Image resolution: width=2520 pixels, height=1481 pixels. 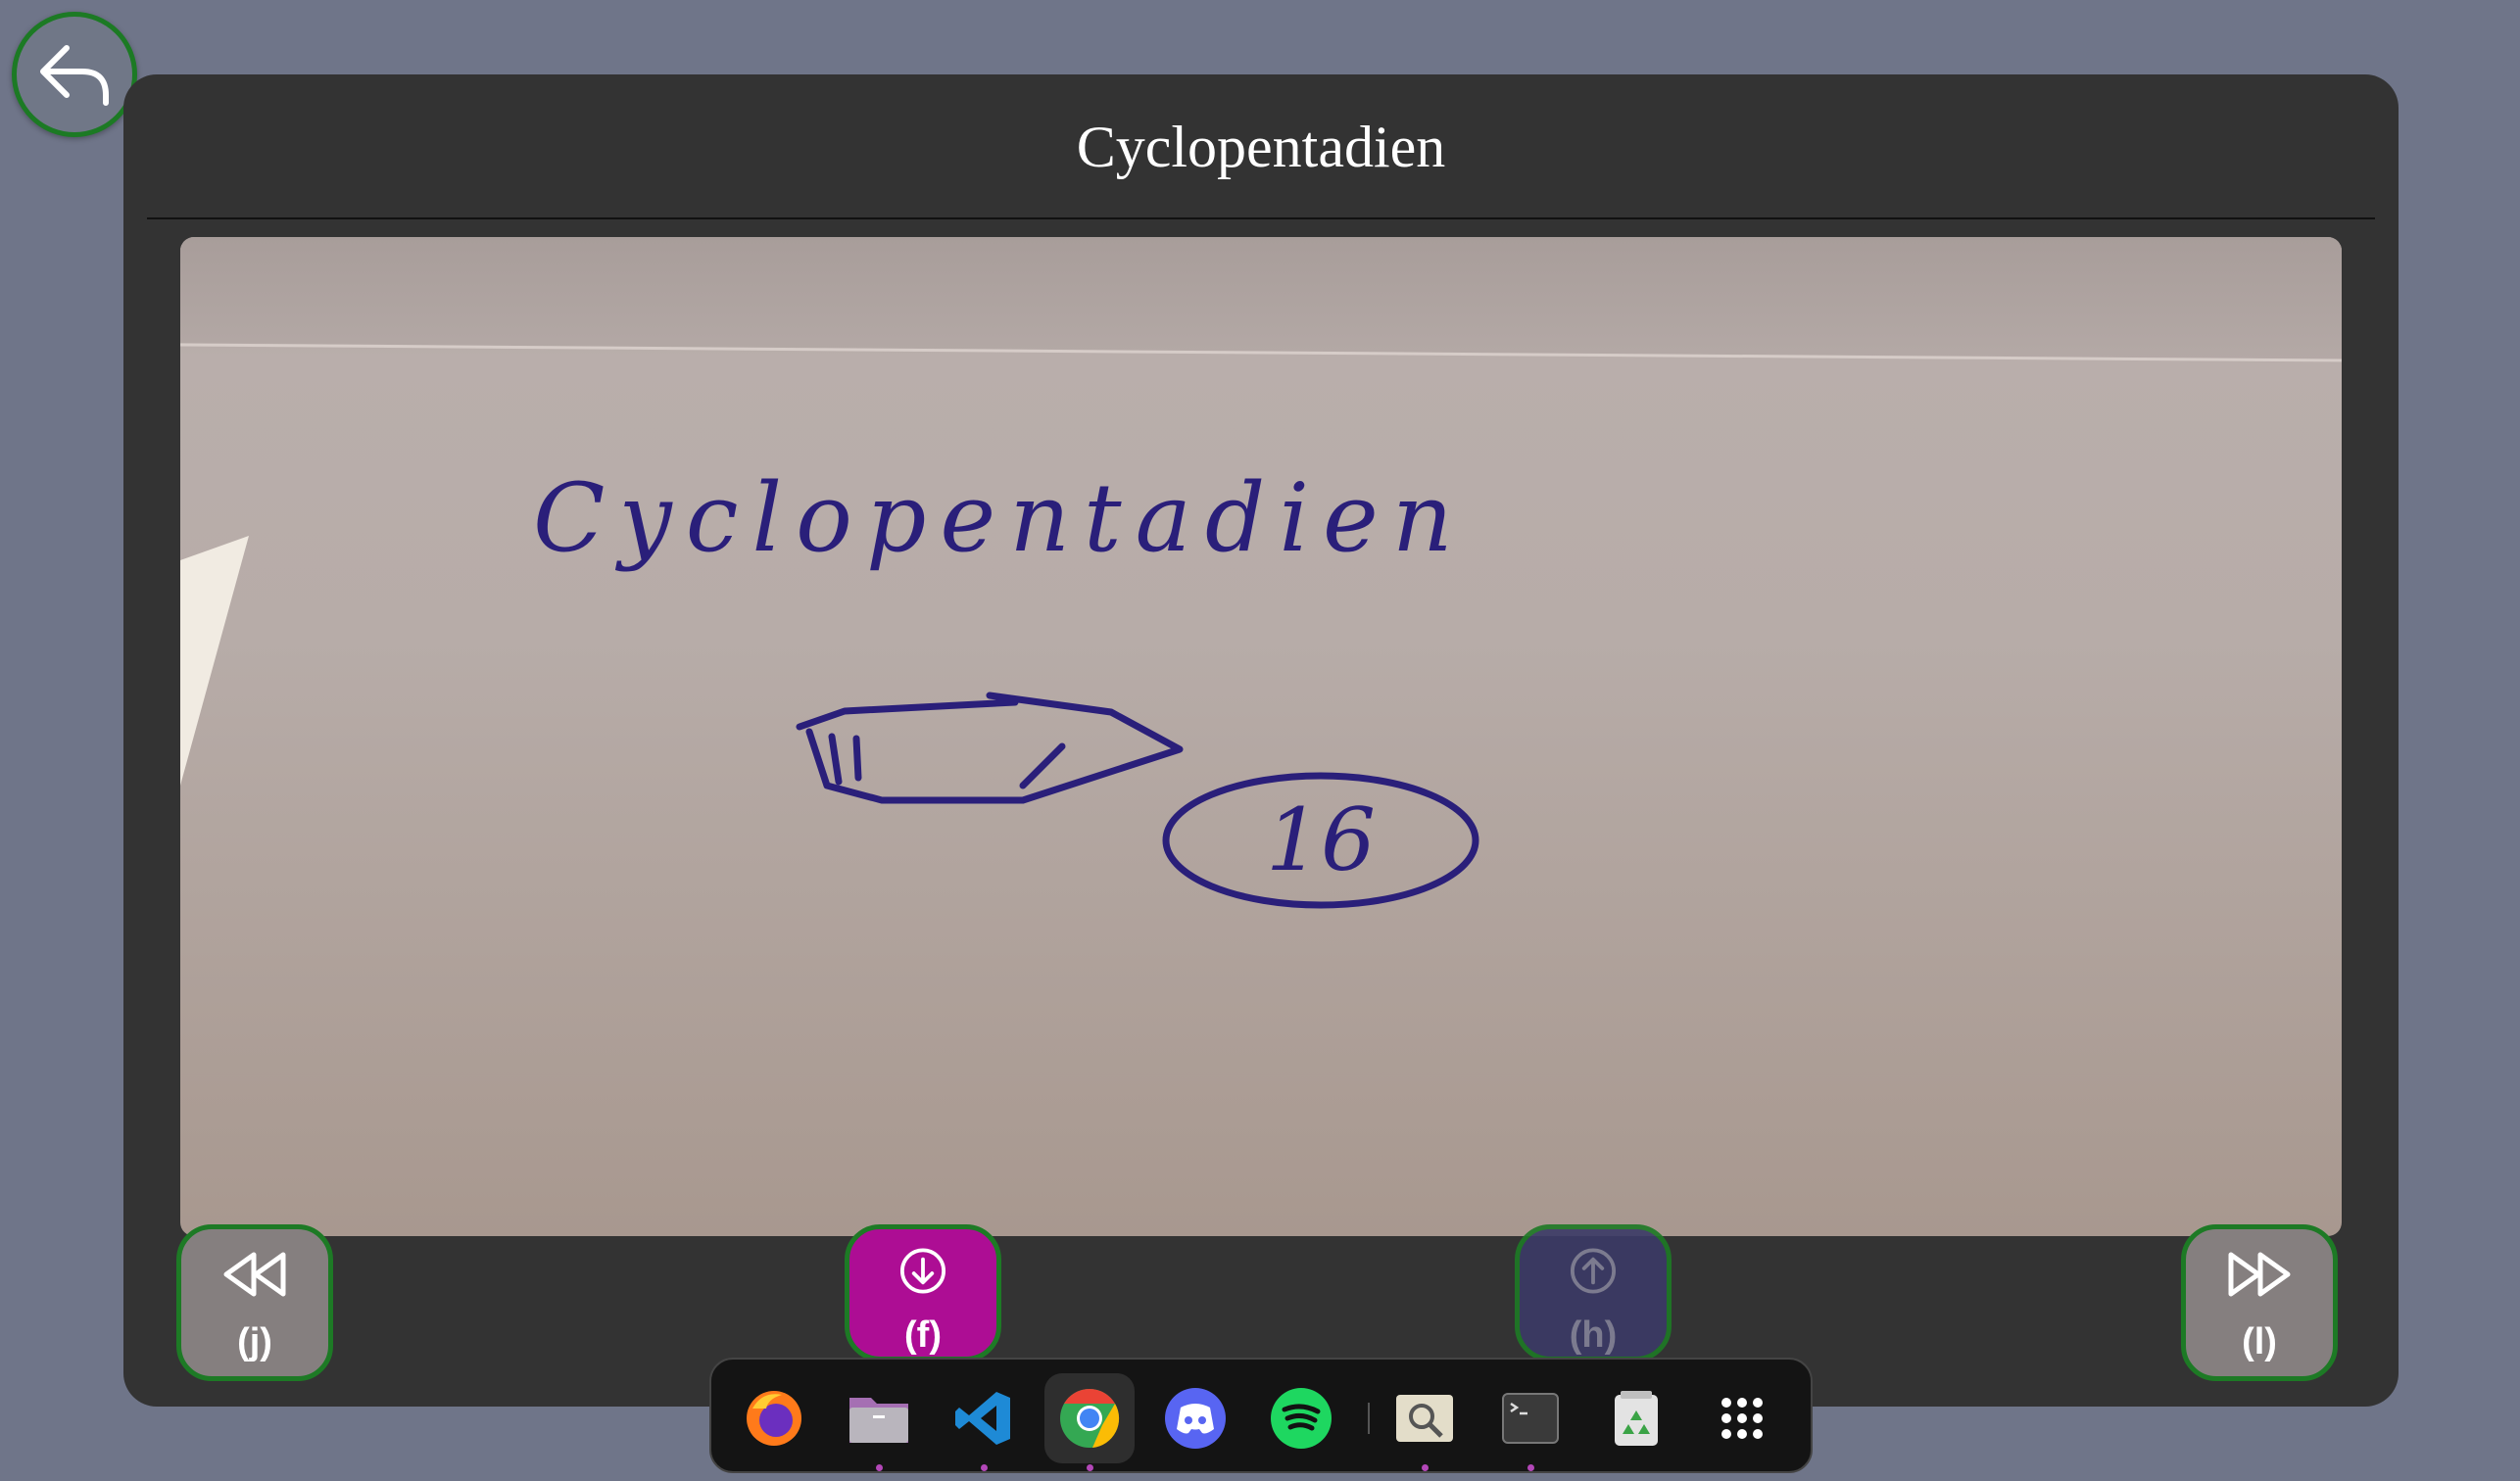 What do you see at coordinates (1593, 1271) in the screenshot?
I see `arrow-up-circle-icon` at bounding box center [1593, 1271].